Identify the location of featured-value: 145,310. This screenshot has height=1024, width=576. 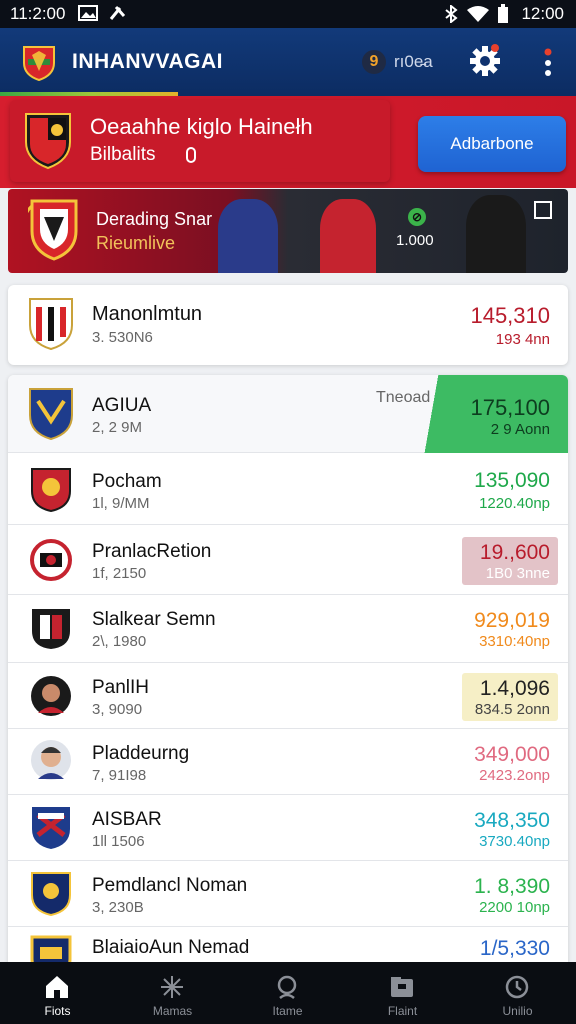
(510, 315).